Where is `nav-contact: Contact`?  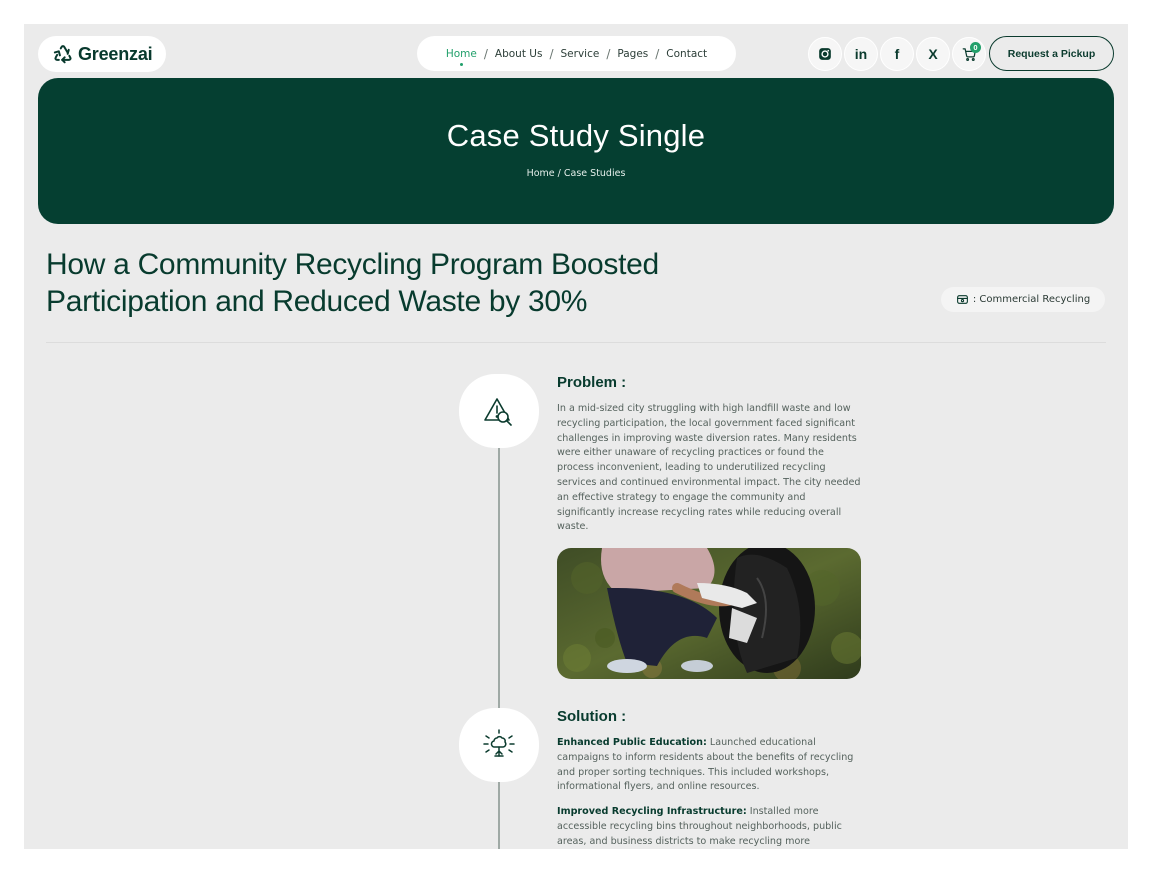
nav-contact: Contact is located at coordinates (686, 54).